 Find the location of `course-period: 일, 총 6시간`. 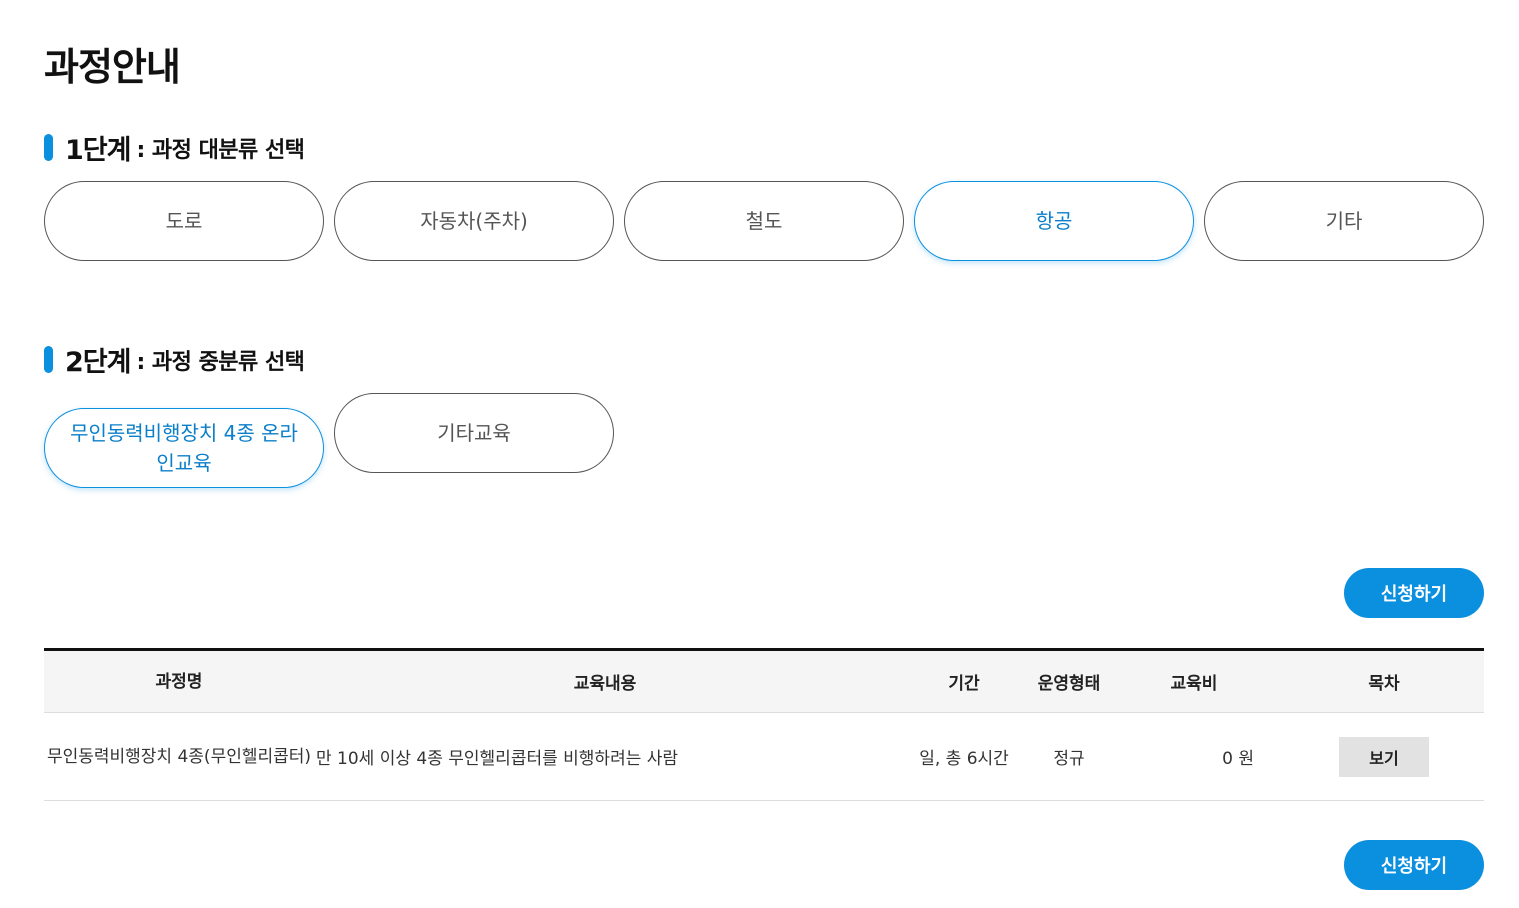

course-period: 일, 총 6시간 is located at coordinates (964, 756).